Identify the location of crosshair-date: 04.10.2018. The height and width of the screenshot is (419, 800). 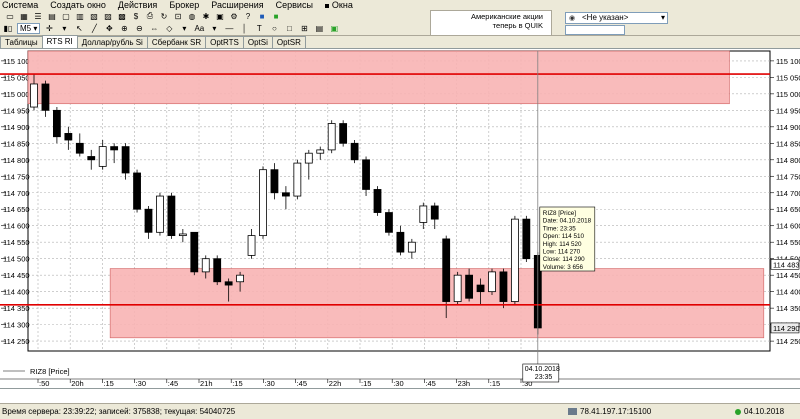
(542, 369).